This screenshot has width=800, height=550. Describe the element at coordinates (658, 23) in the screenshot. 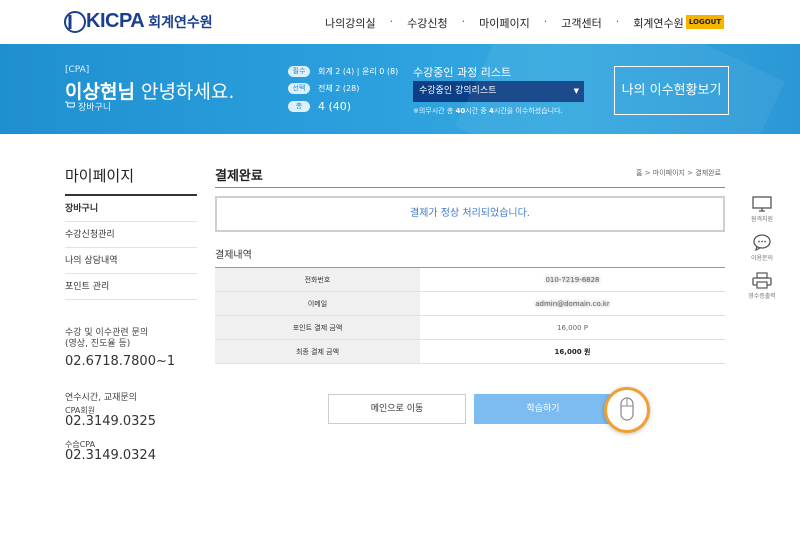

I see `nav-training-institute: 회계연수원` at that location.